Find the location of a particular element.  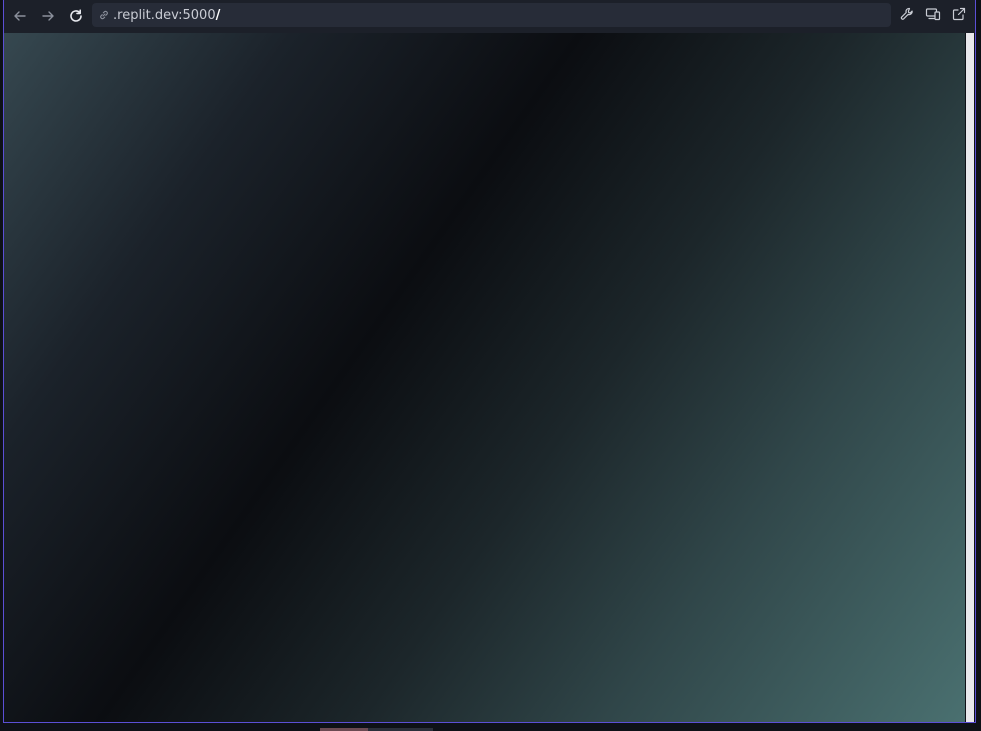

url-host: .replit.dev:5000 is located at coordinates (164, 15).